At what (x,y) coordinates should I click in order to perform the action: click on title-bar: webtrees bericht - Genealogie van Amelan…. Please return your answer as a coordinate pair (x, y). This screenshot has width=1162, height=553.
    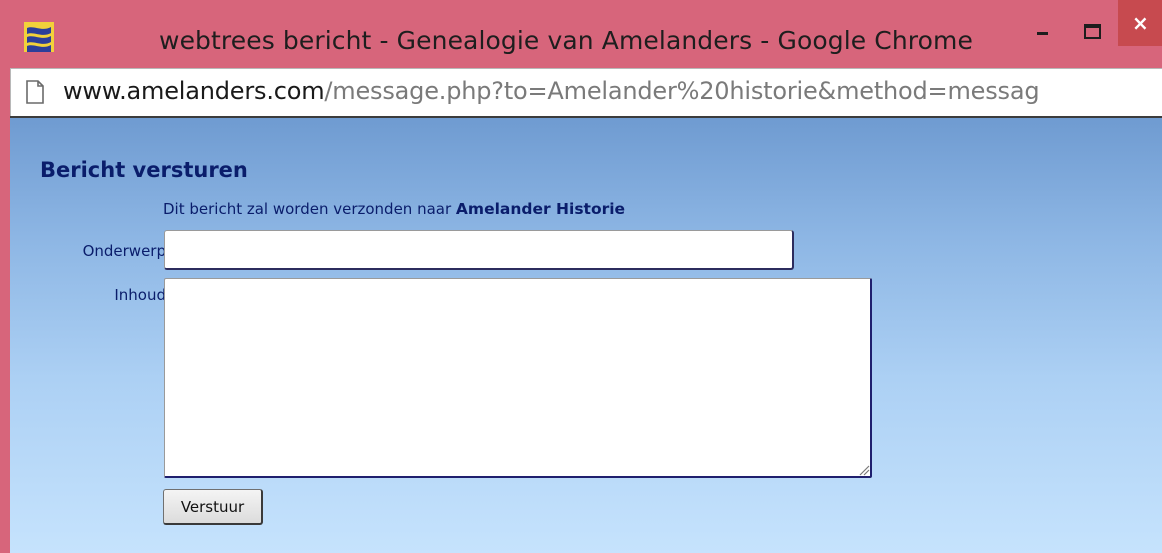
    Looking at the image, I should click on (581, 33).